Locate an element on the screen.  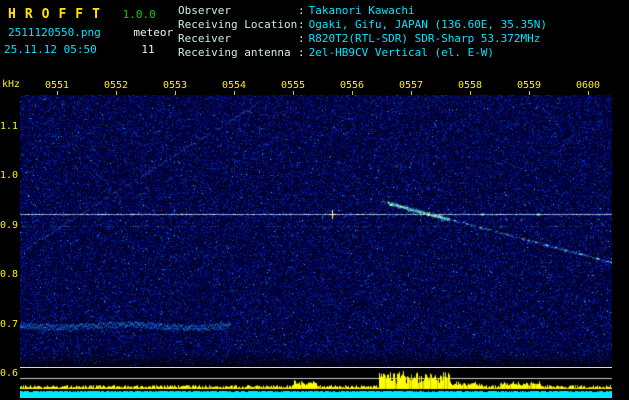
output-filename: 2511120550.png is located at coordinates (54, 32).